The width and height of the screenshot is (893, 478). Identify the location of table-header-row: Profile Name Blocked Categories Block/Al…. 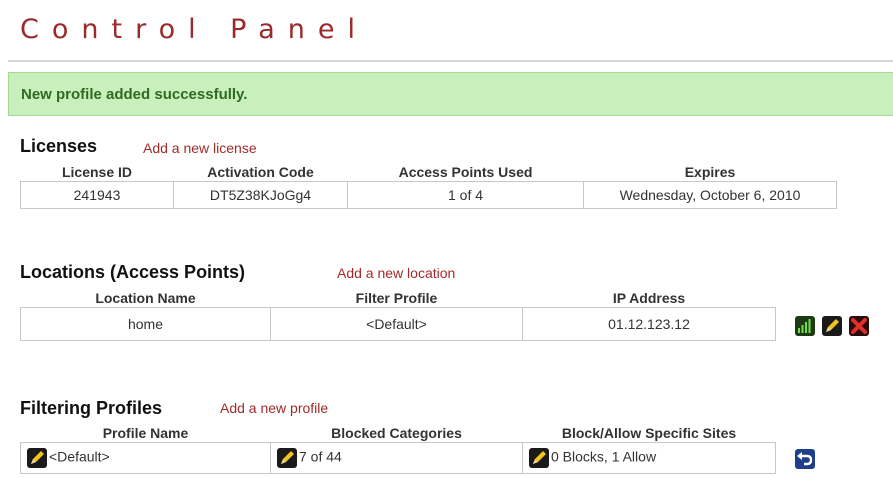
(398, 433).